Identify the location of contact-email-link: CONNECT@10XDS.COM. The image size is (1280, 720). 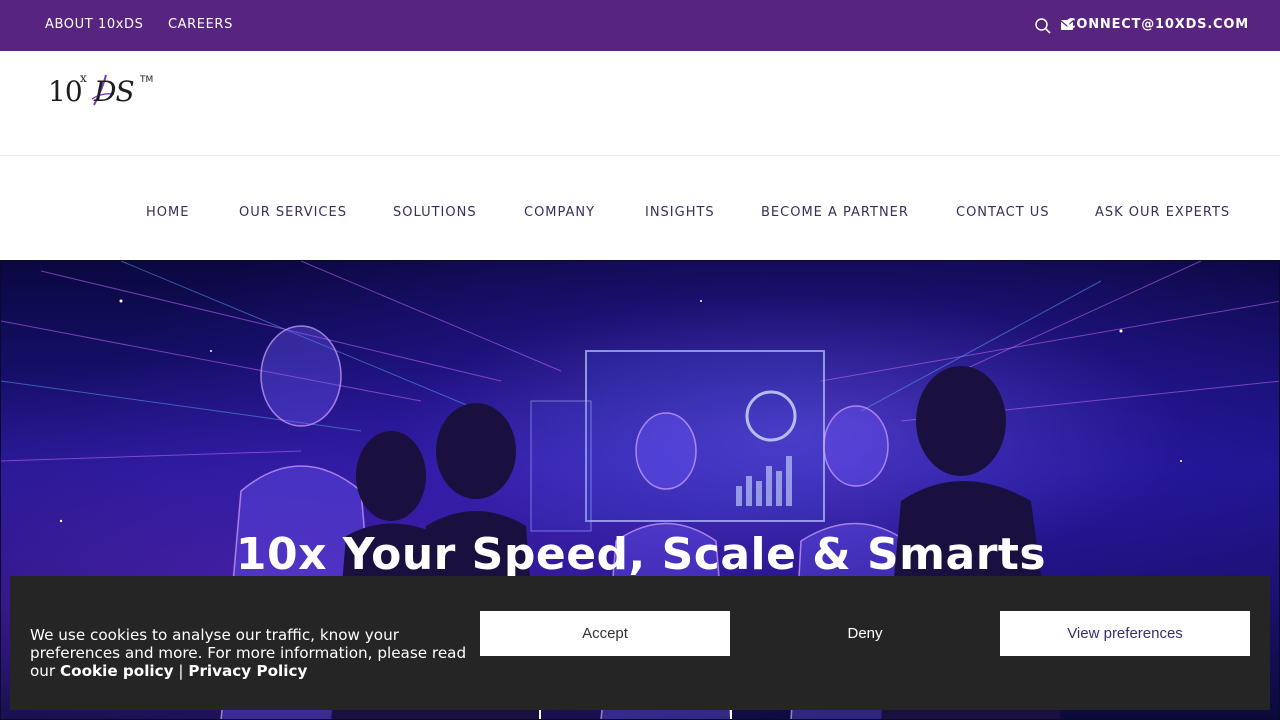
(1157, 24).